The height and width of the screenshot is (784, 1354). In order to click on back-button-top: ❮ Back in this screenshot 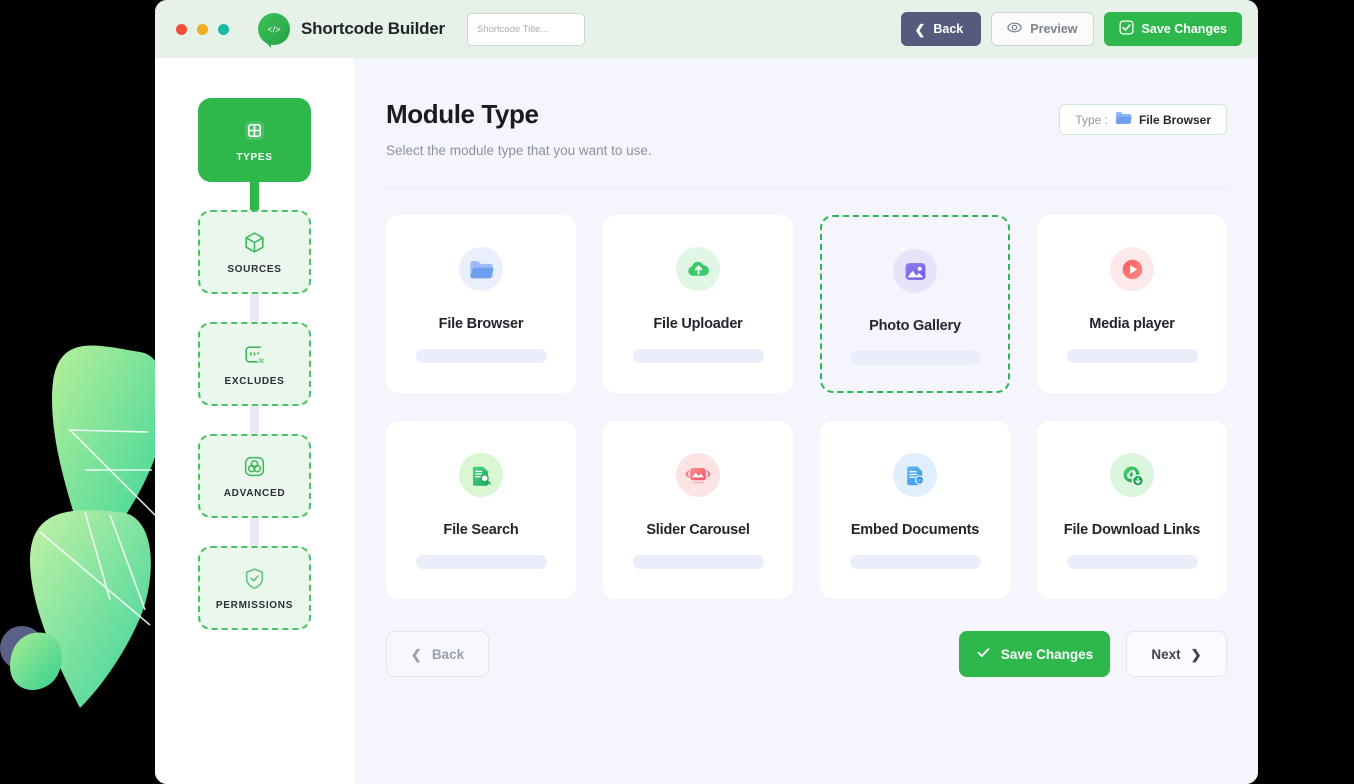, I will do `click(941, 29)`.